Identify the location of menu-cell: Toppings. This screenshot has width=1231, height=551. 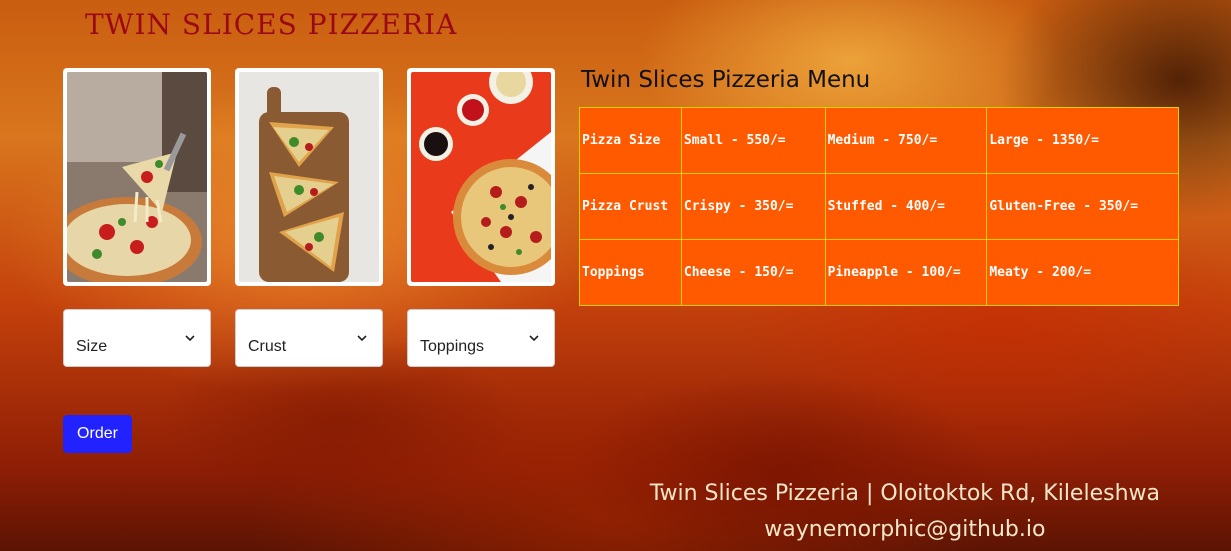
(630, 272).